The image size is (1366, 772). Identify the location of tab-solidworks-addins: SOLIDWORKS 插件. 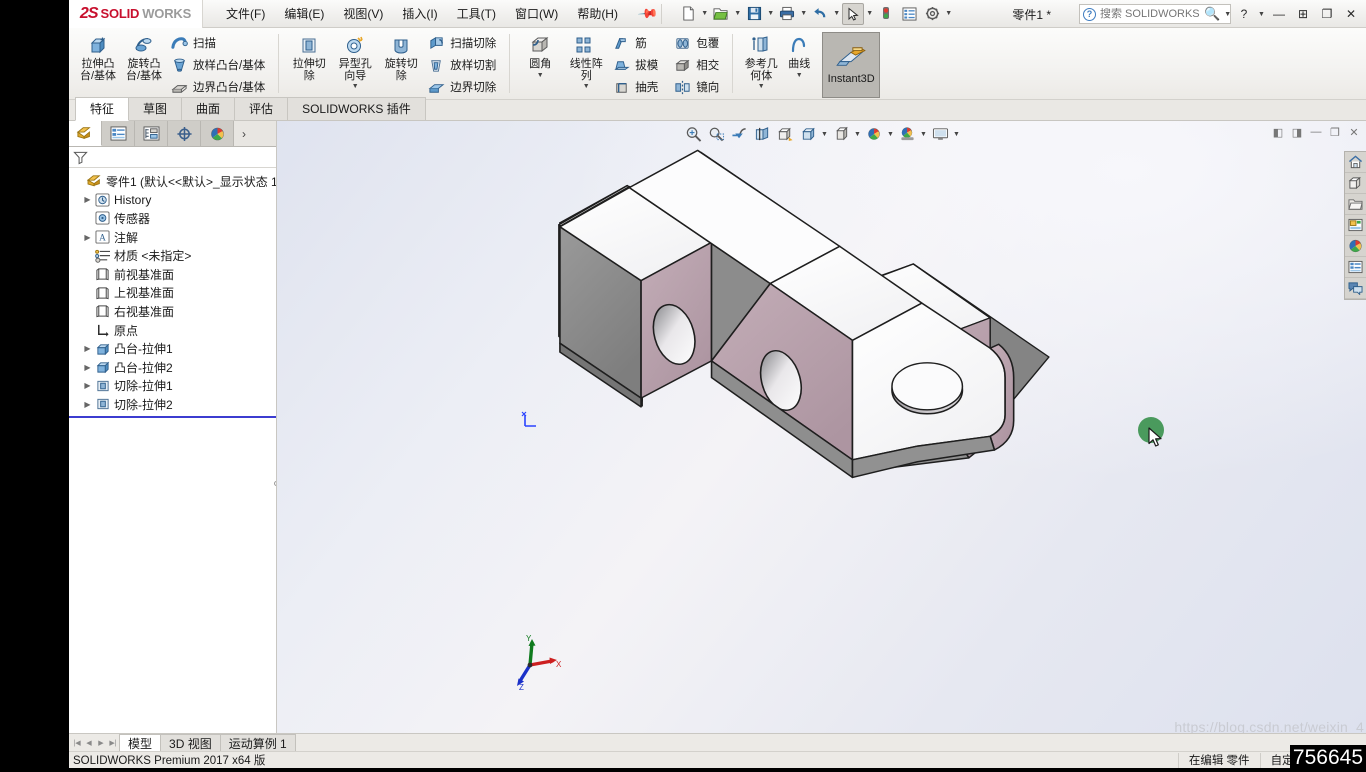
(356, 108).